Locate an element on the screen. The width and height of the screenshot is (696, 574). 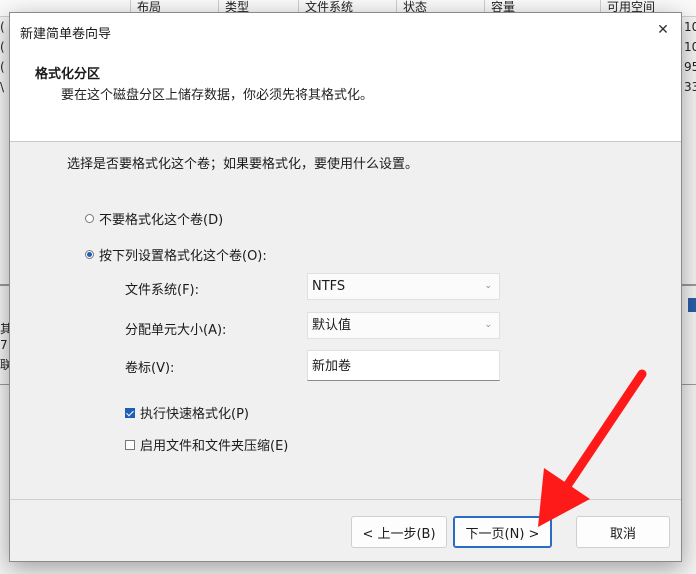
filesystem-value: NTFS is located at coordinates (329, 286).